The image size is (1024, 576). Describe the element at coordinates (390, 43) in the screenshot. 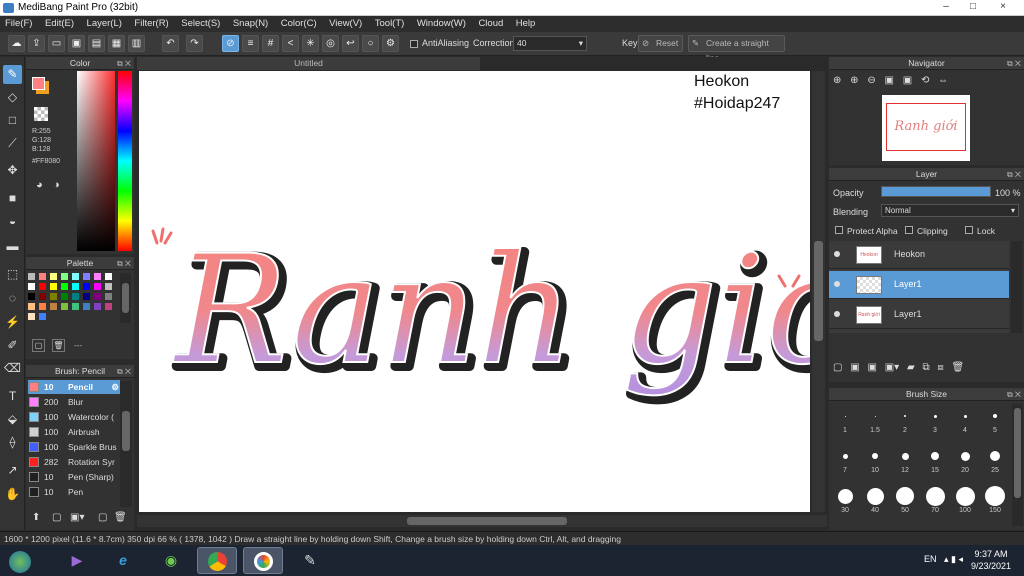

I see `snap-settings-icon: ⚙` at that location.